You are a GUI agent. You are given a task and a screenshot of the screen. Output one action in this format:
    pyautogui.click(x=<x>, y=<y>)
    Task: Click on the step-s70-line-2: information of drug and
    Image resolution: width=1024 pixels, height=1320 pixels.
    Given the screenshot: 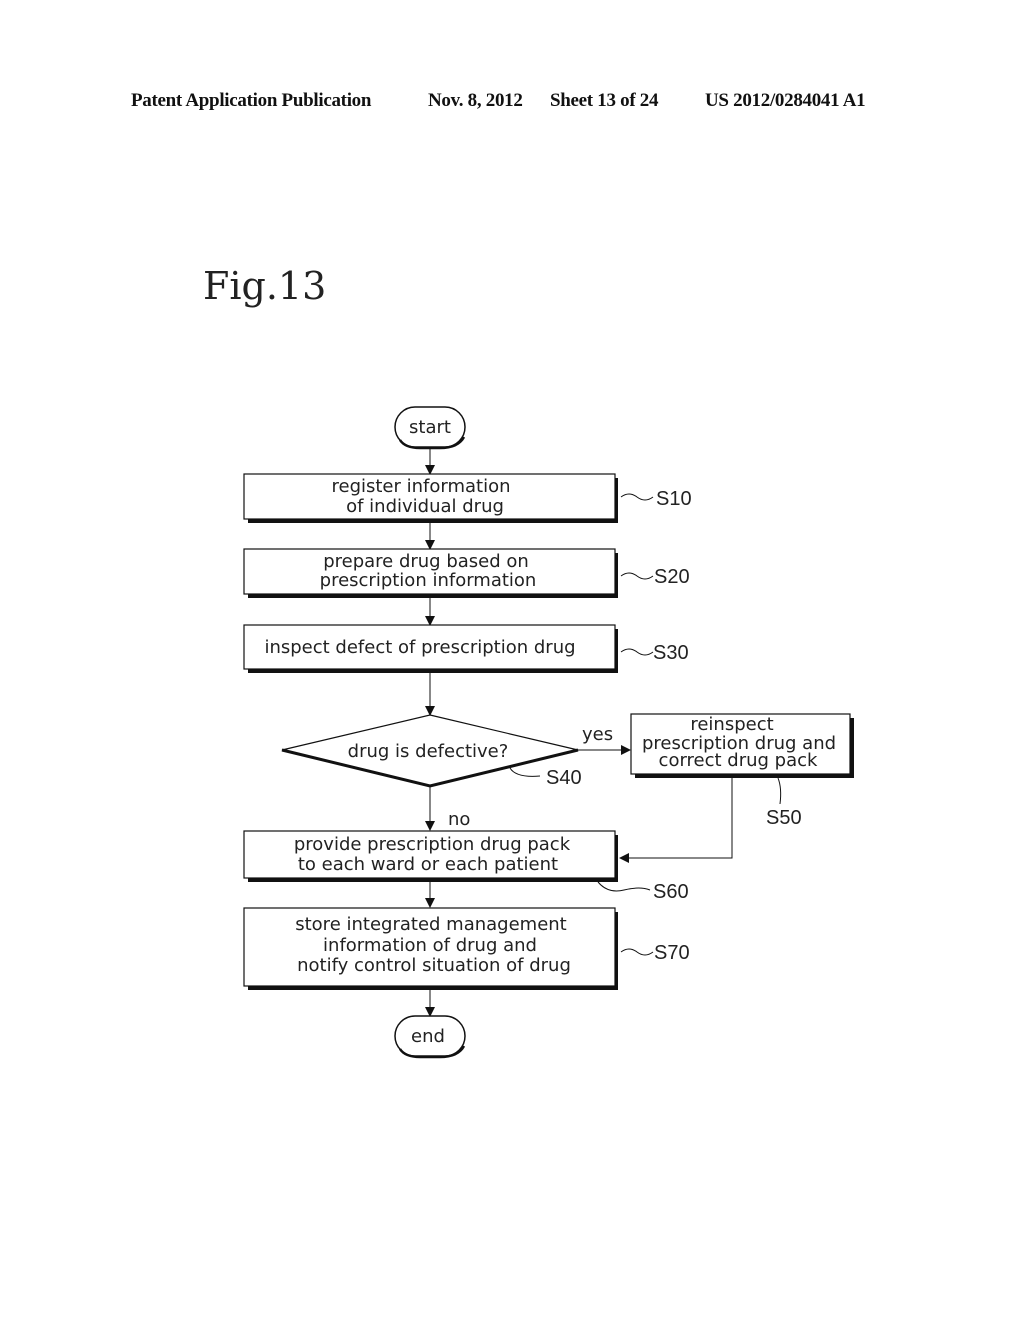 What is the action you would take?
    pyautogui.click(x=430, y=945)
    